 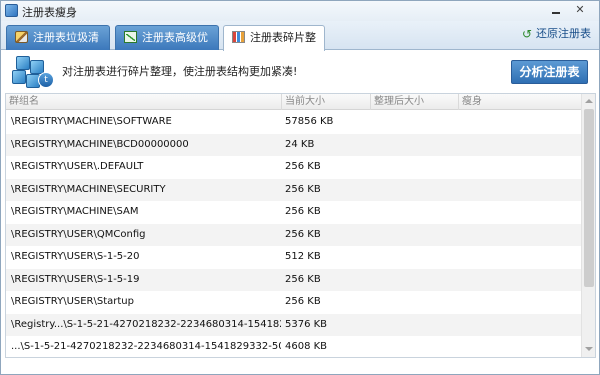 What do you see at coordinates (549, 72) in the screenshot?
I see `analyze-registry-button: 分析注册表` at bounding box center [549, 72].